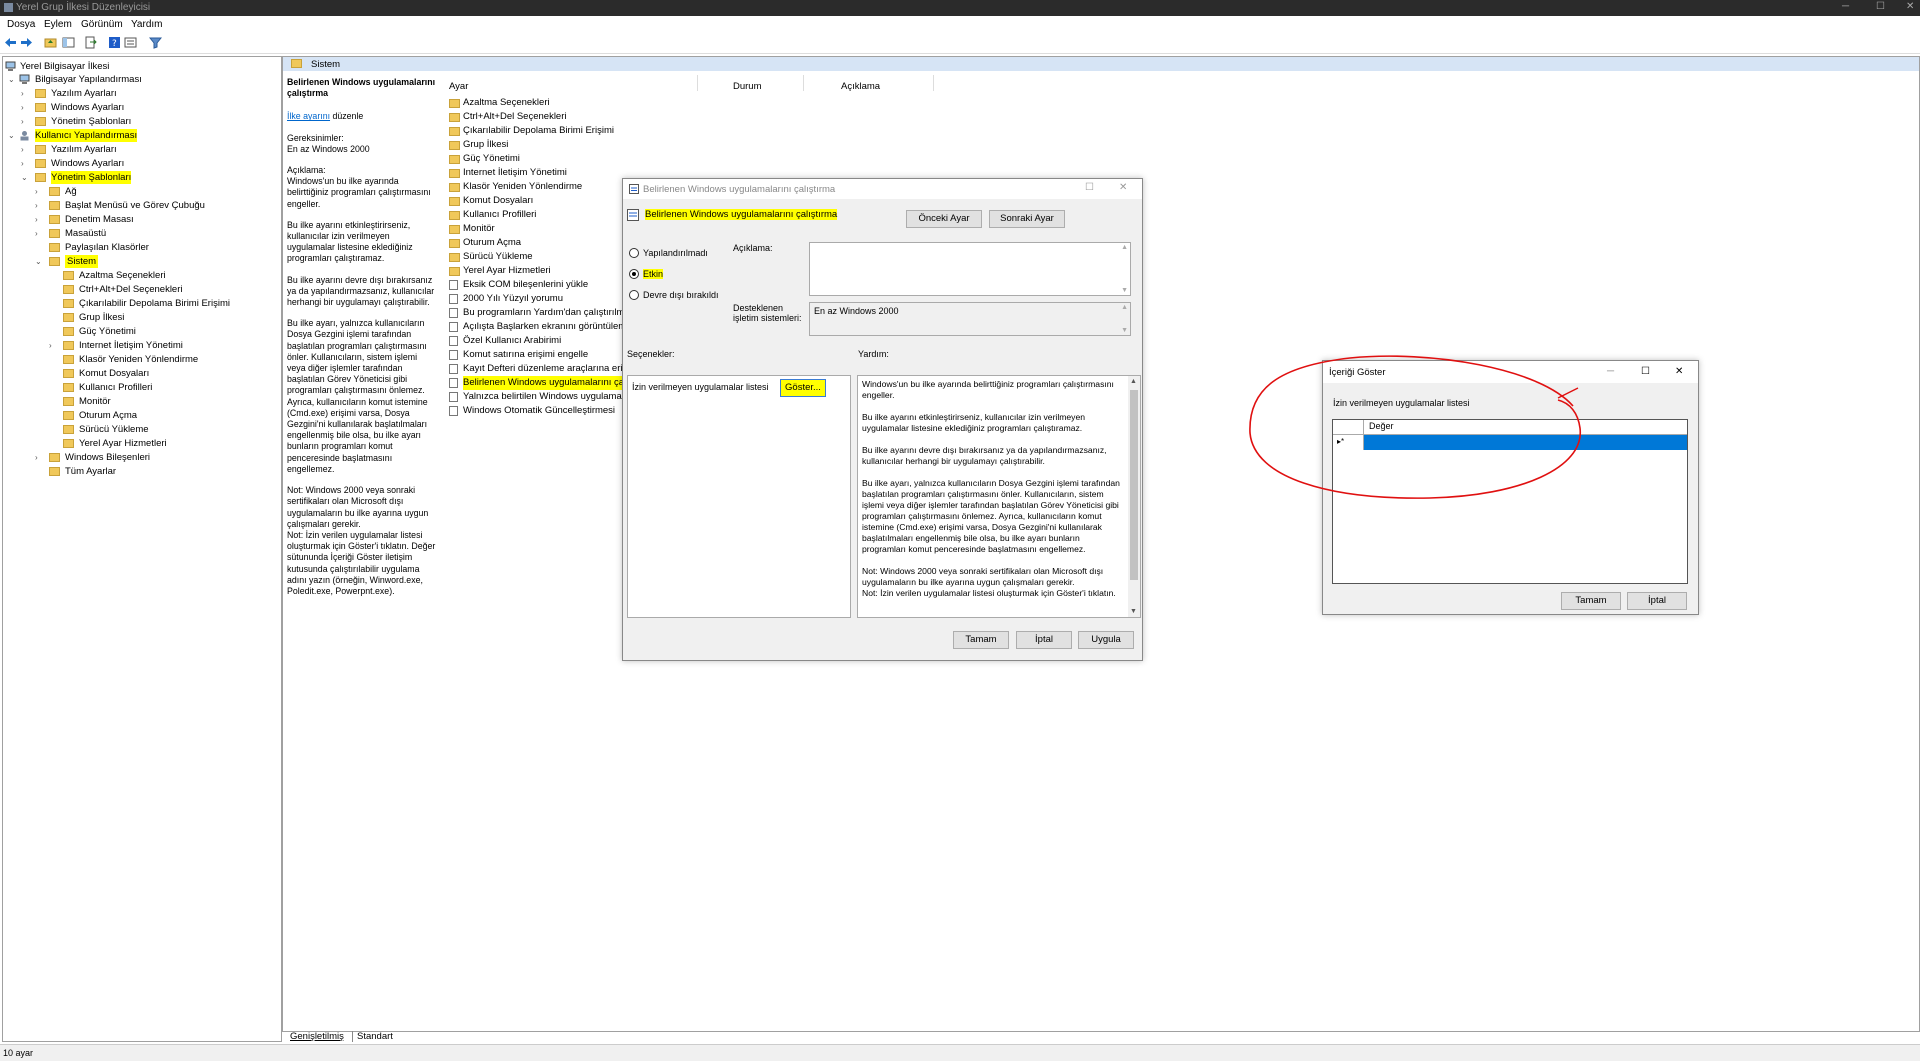  I want to click on help-scrollbar: ▲ ▼, so click(1134, 496).